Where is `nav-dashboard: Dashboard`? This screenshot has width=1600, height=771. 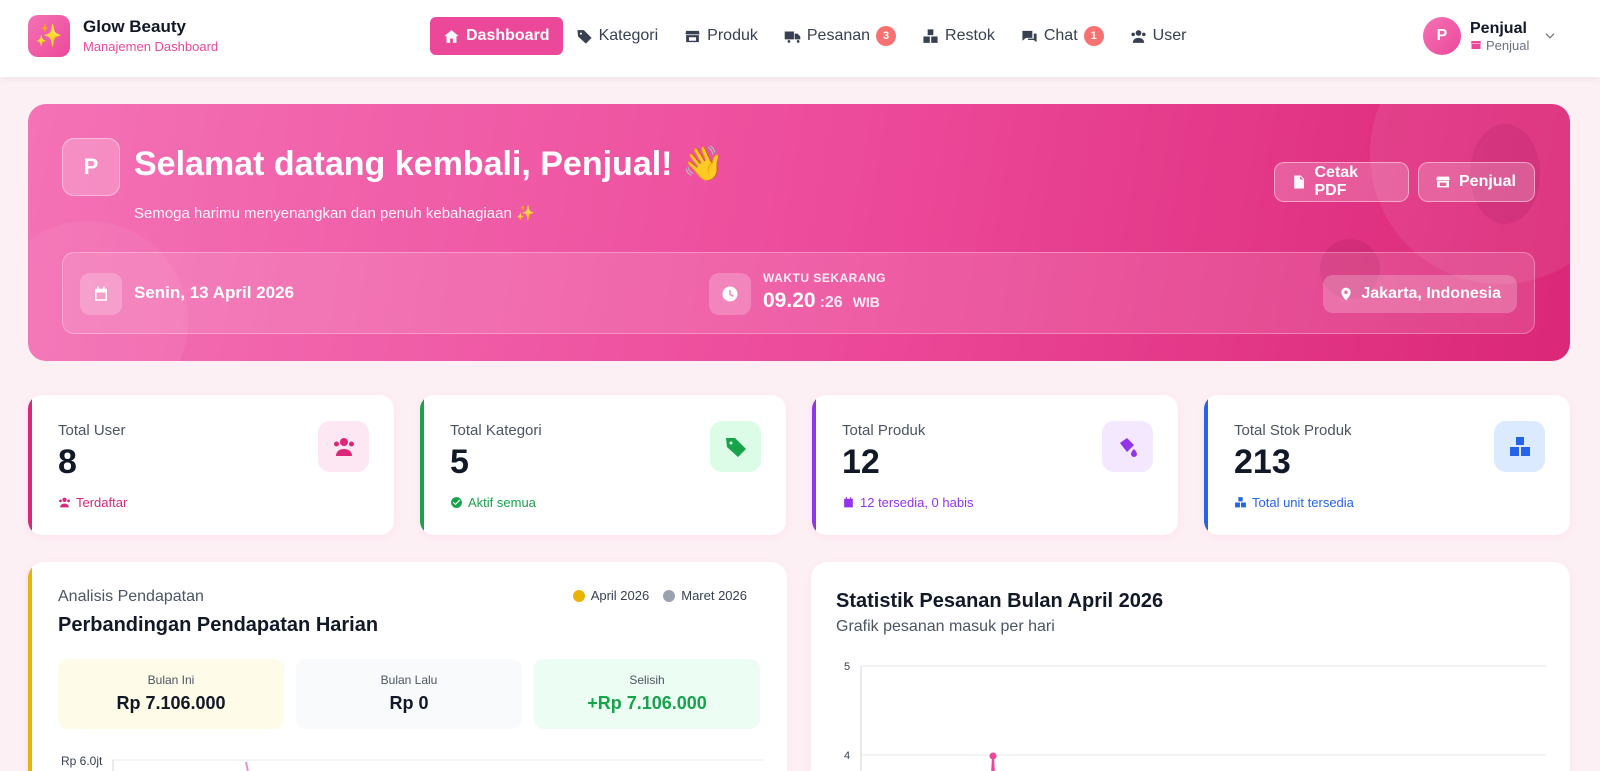
nav-dashboard: Dashboard is located at coordinates (496, 36).